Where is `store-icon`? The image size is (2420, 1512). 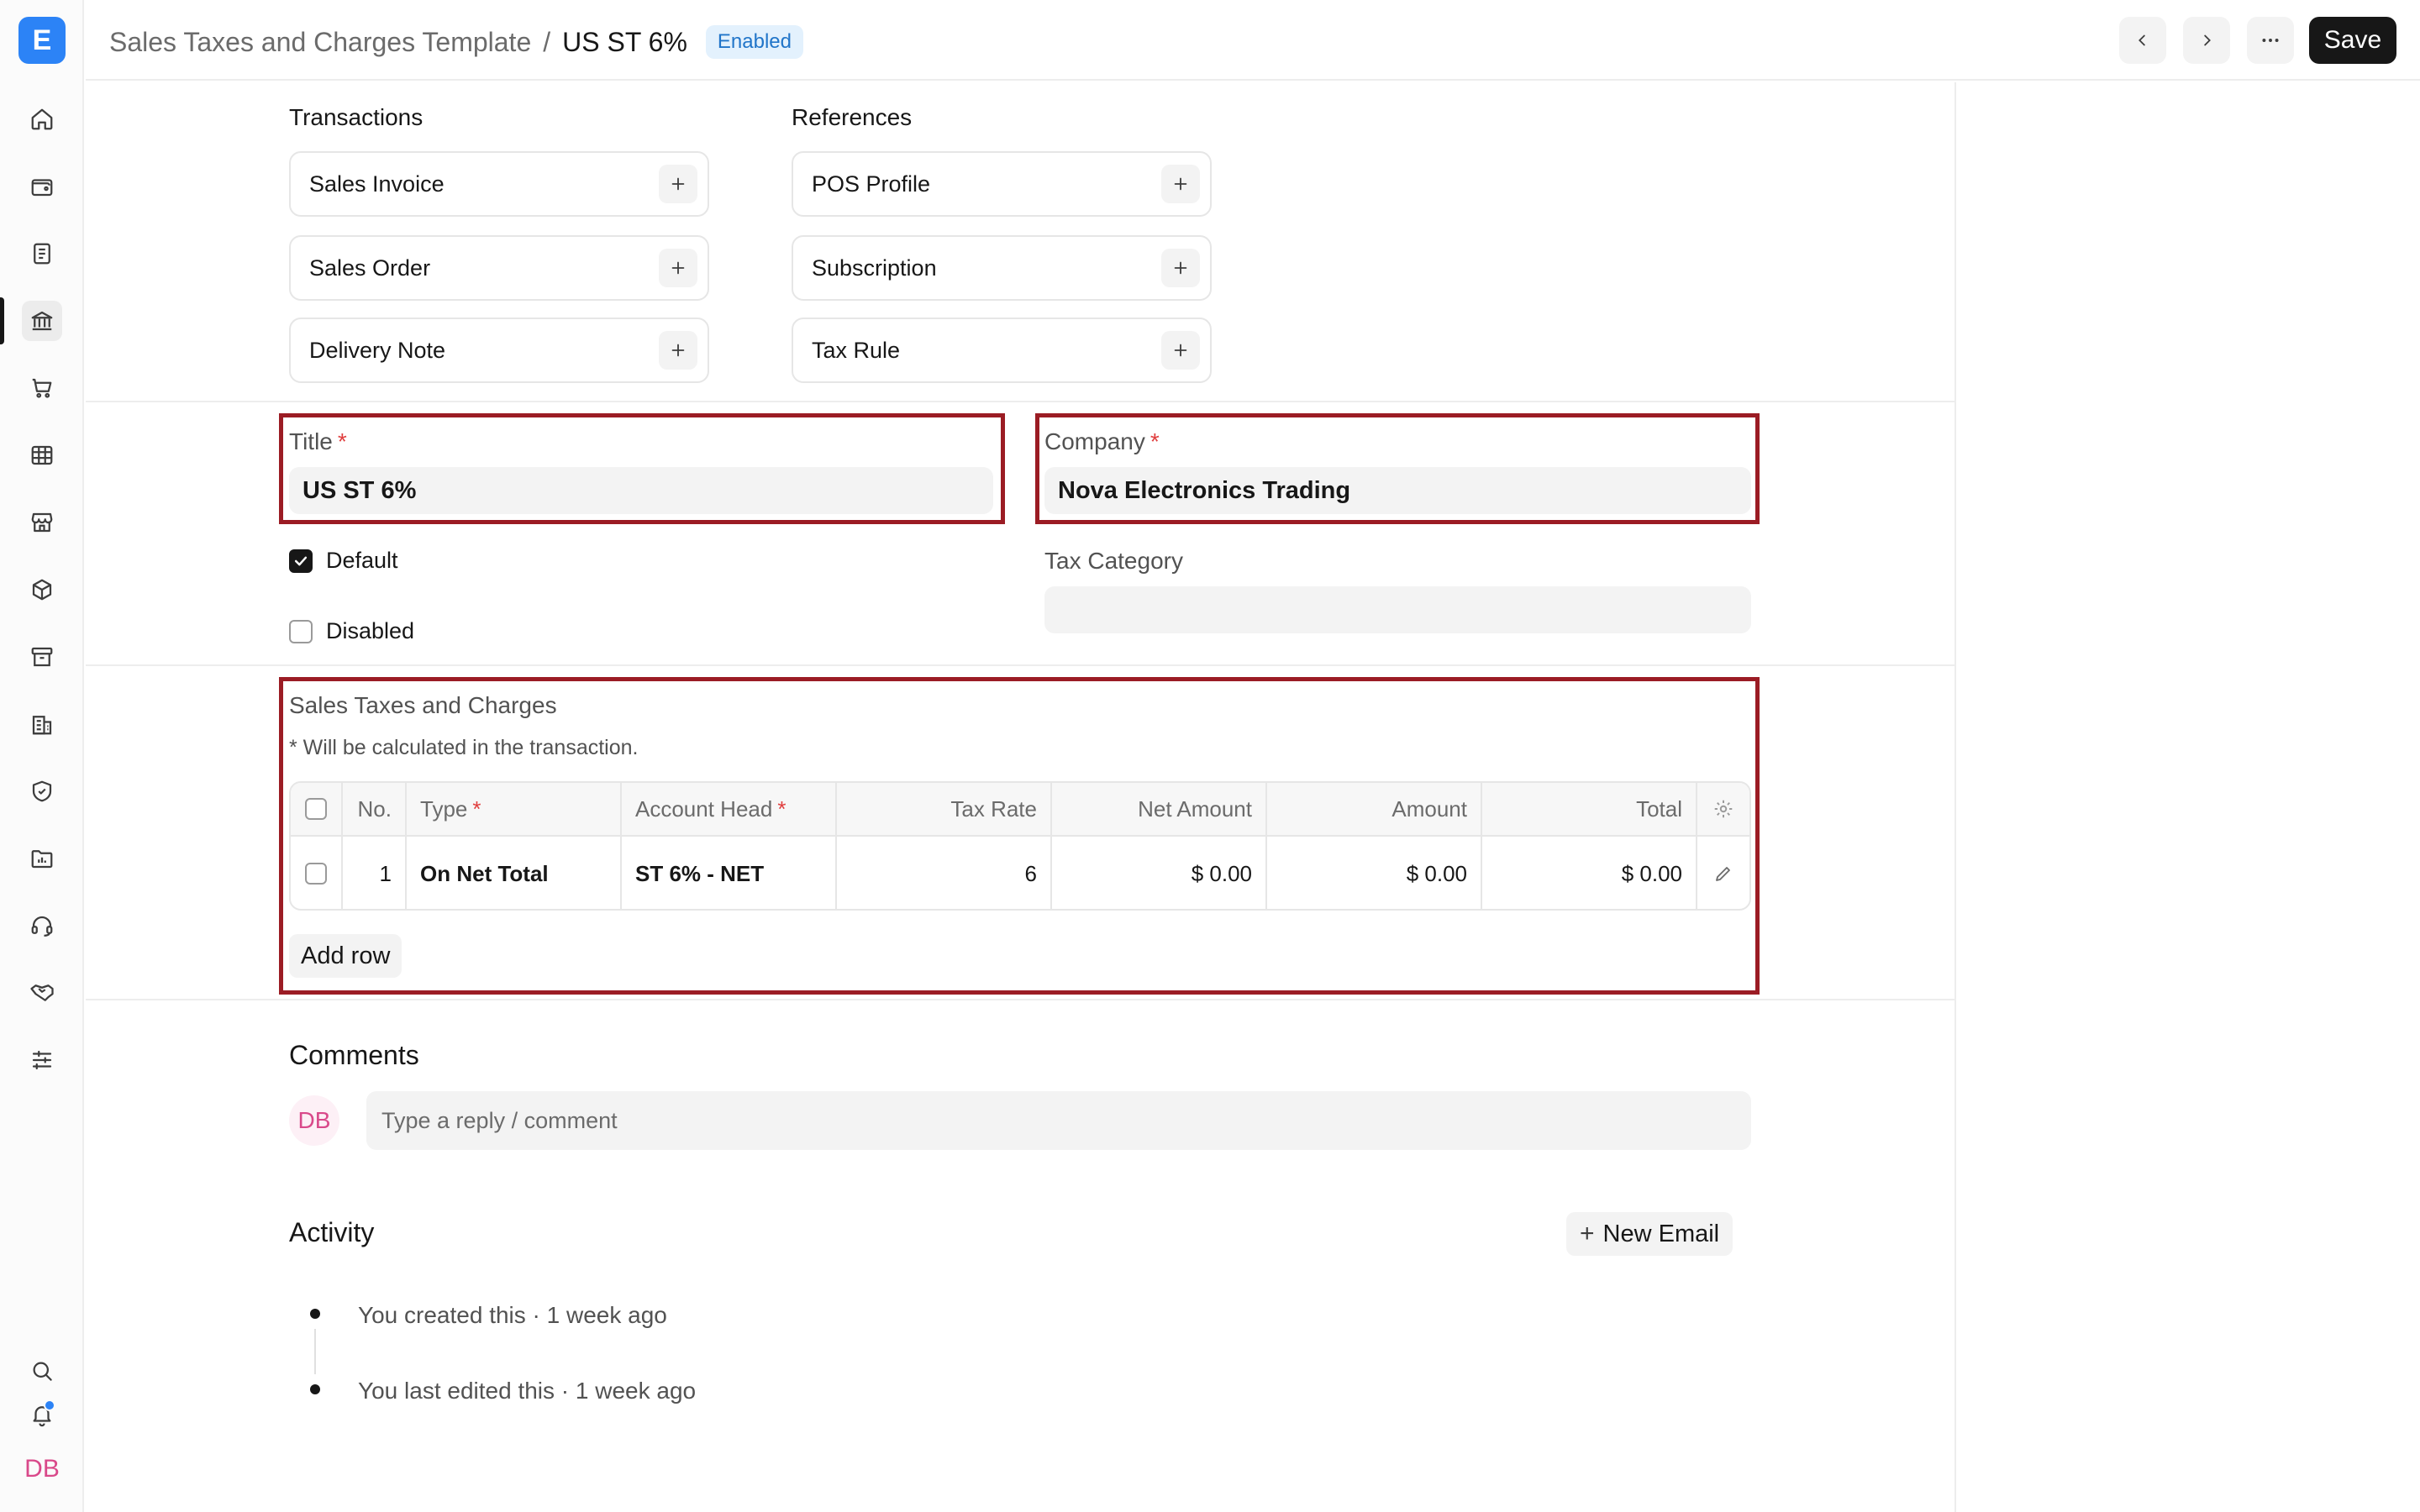 store-icon is located at coordinates (42, 522).